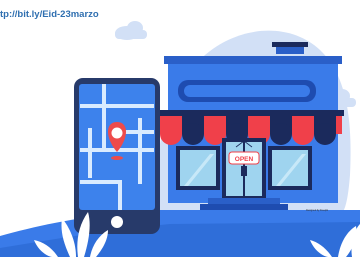 This screenshot has width=360, height=257. What do you see at coordinates (49, 14) in the screenshot?
I see `url-text: tp://bit.ly/Eid-23marzo` at bounding box center [49, 14].